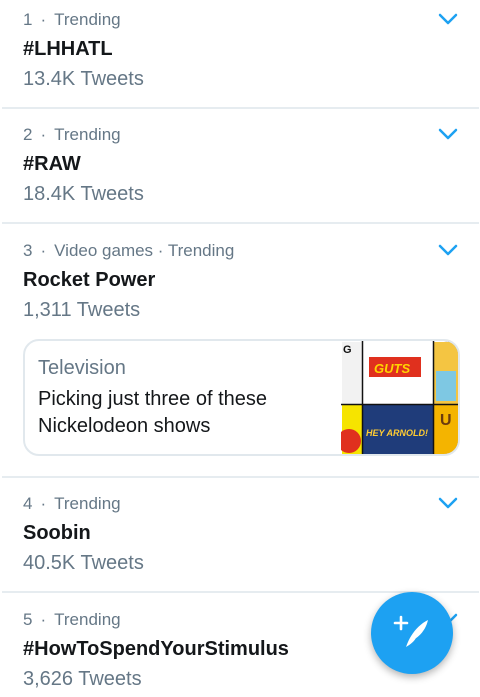 This screenshot has width=480, height=697. What do you see at coordinates (347, 350) in the screenshot?
I see `svg-text: G` at bounding box center [347, 350].